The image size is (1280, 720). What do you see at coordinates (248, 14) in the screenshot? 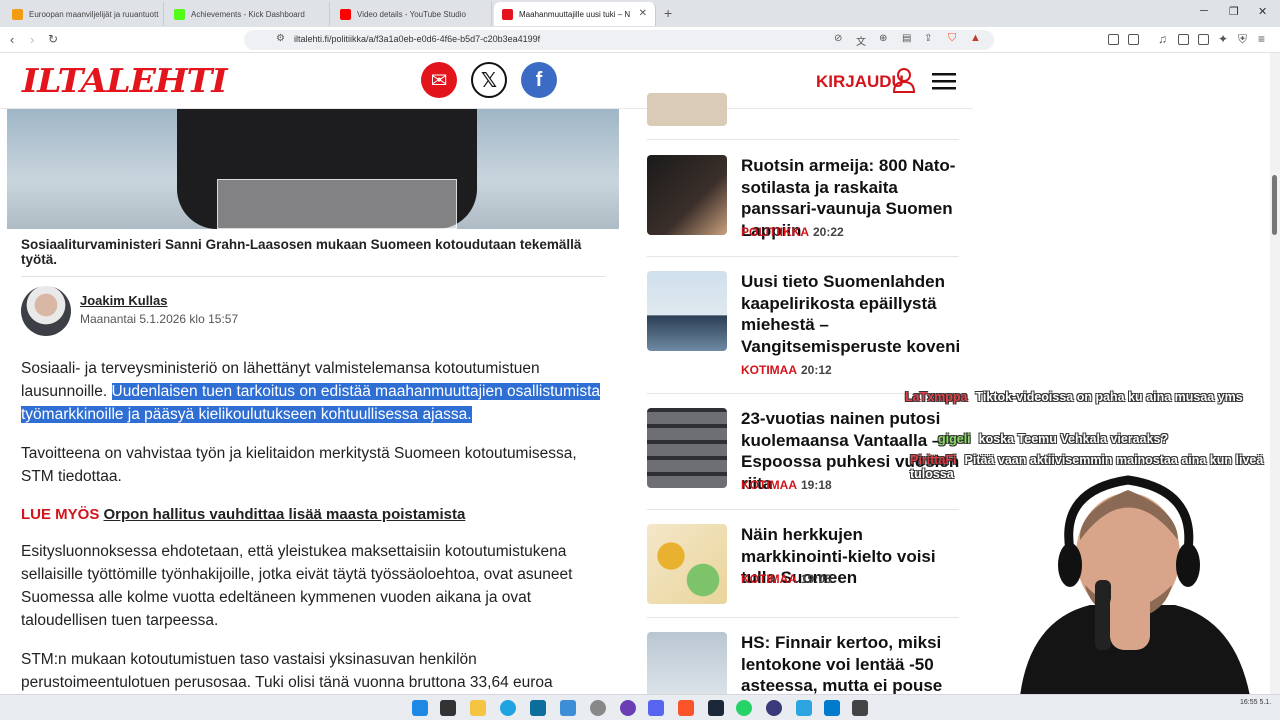
I see `tab-2: Achievements - Kick Dashboard` at bounding box center [248, 14].